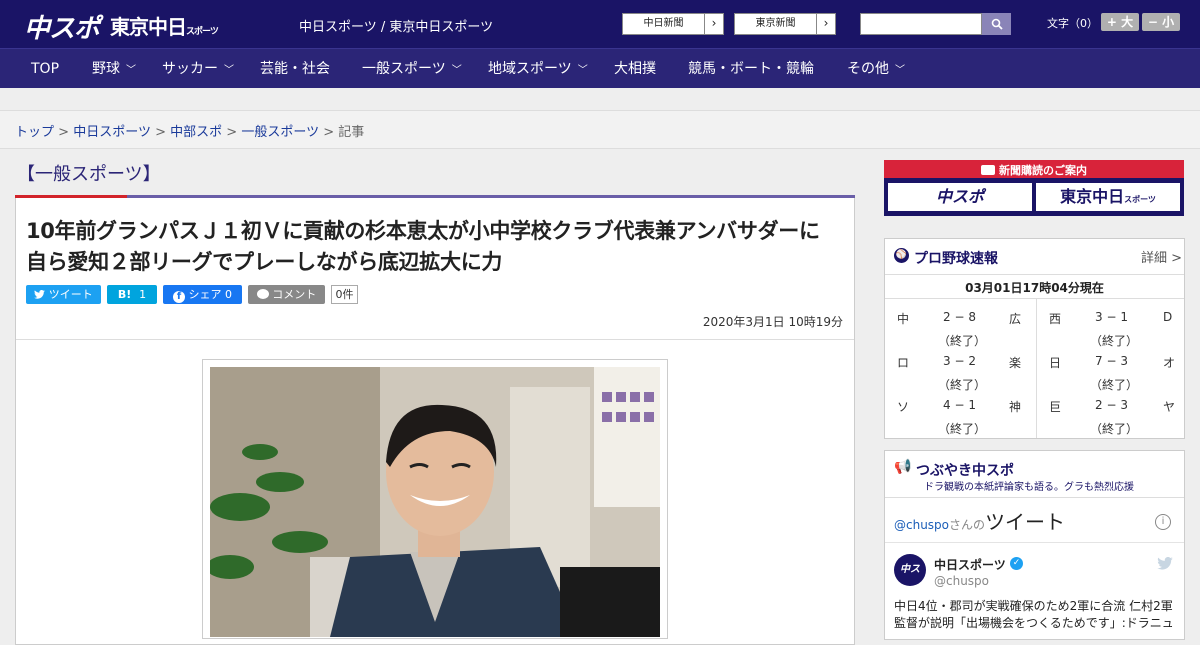 The height and width of the screenshot is (645, 1200). What do you see at coordinates (1015, 319) in the screenshot?
I see `score-away: 広` at bounding box center [1015, 319].